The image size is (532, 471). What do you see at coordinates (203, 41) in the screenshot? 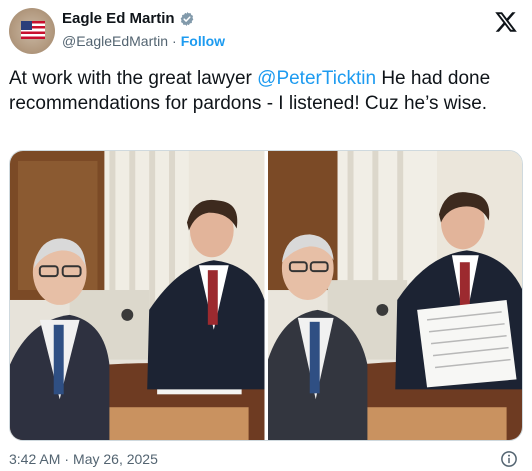
I see `follow-button: Follow` at bounding box center [203, 41].